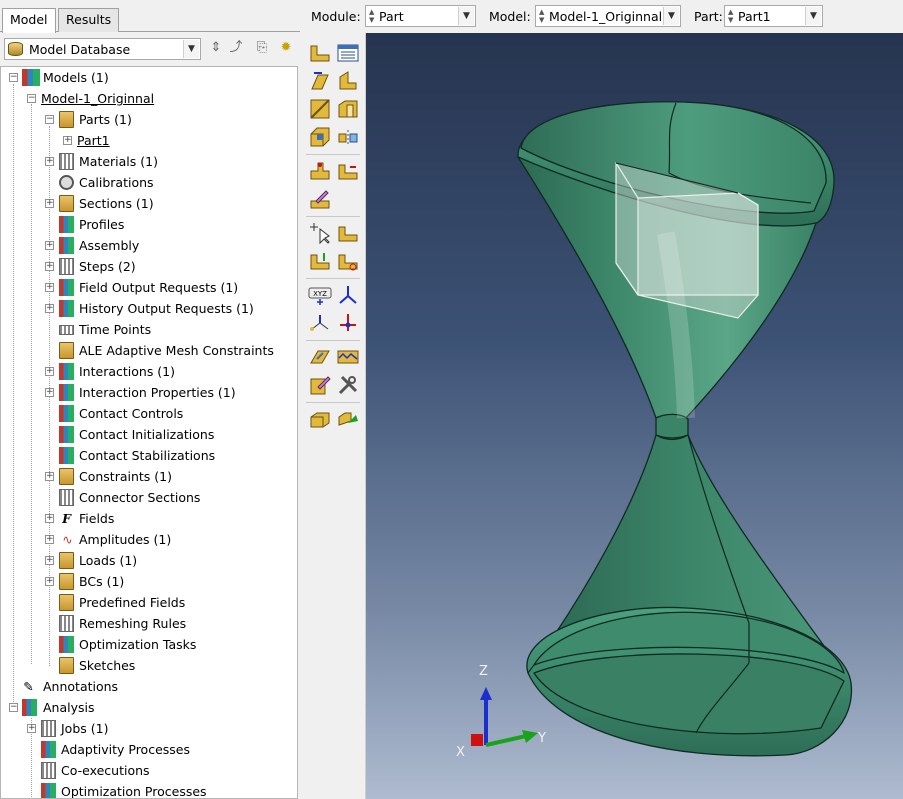  Describe the element at coordinates (348, 233) in the screenshot. I see `create-partition-icon` at that location.